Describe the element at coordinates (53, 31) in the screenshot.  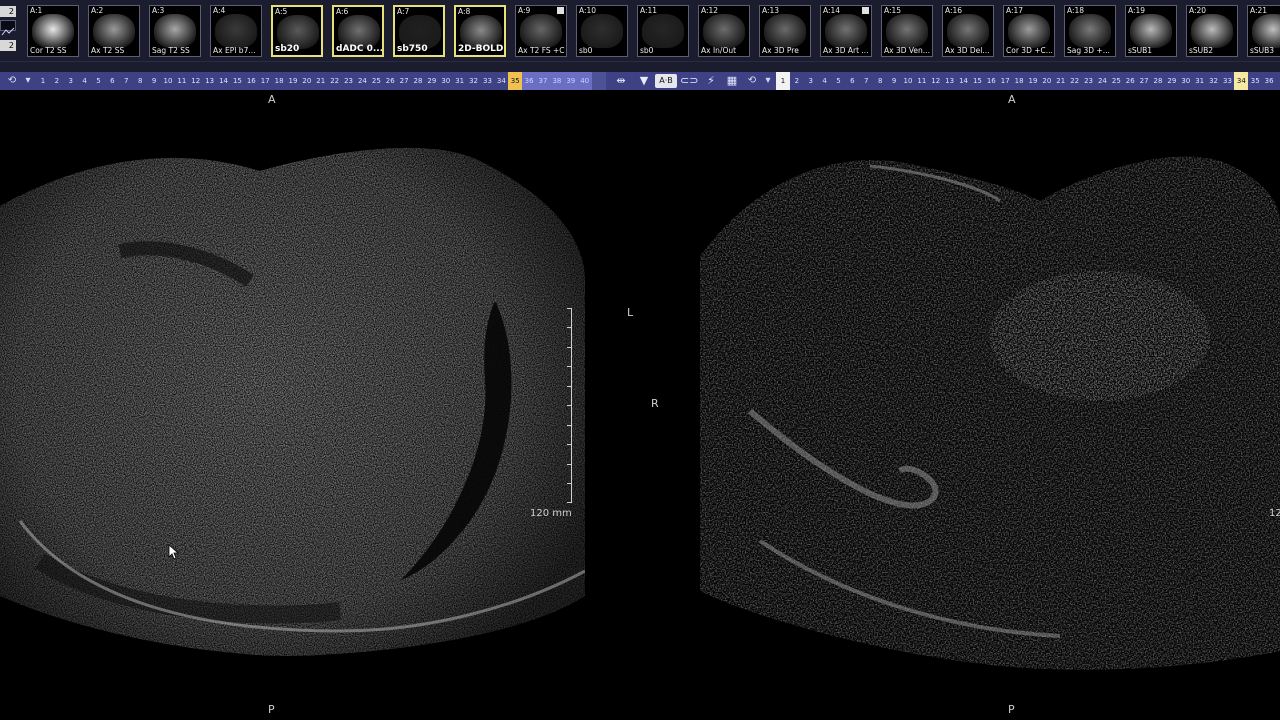
I see `series-thumbnail: A:1 Cor T2 SS` at that location.